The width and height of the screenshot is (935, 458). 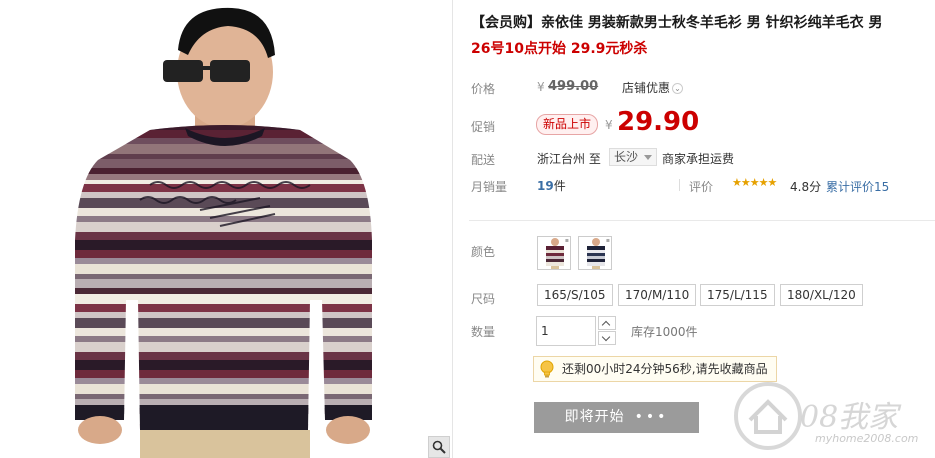 What do you see at coordinates (651, 417) in the screenshot?
I see `more-dots-icon: •••` at bounding box center [651, 417].